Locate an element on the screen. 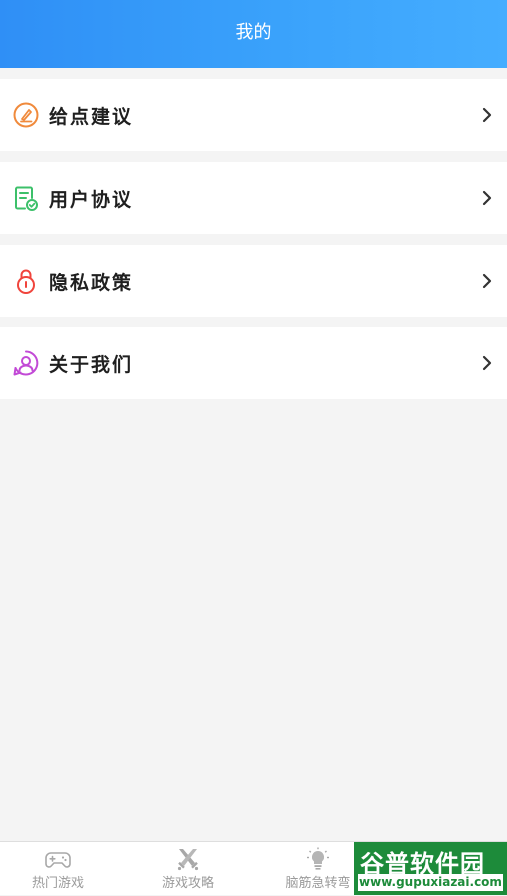 Image resolution: width=507 pixels, height=896 pixels. app-header: 我的 is located at coordinates (253, 34).